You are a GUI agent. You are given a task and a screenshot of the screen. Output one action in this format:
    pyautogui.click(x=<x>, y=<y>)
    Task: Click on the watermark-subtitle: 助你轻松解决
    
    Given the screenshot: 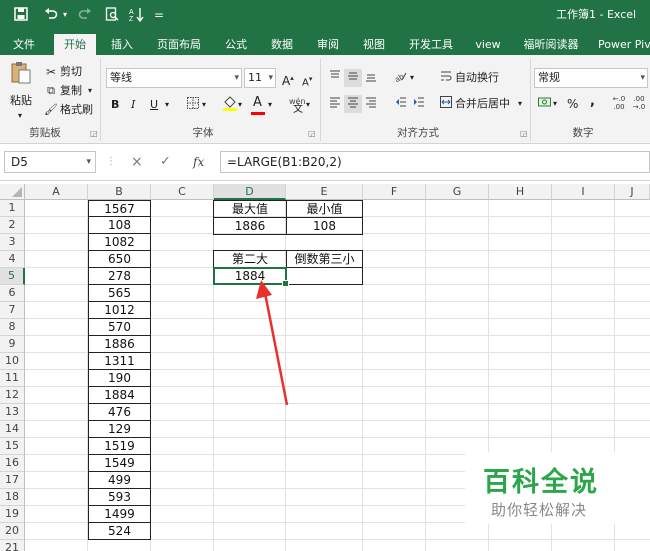 What is the action you would take?
    pyautogui.click(x=539, y=510)
    